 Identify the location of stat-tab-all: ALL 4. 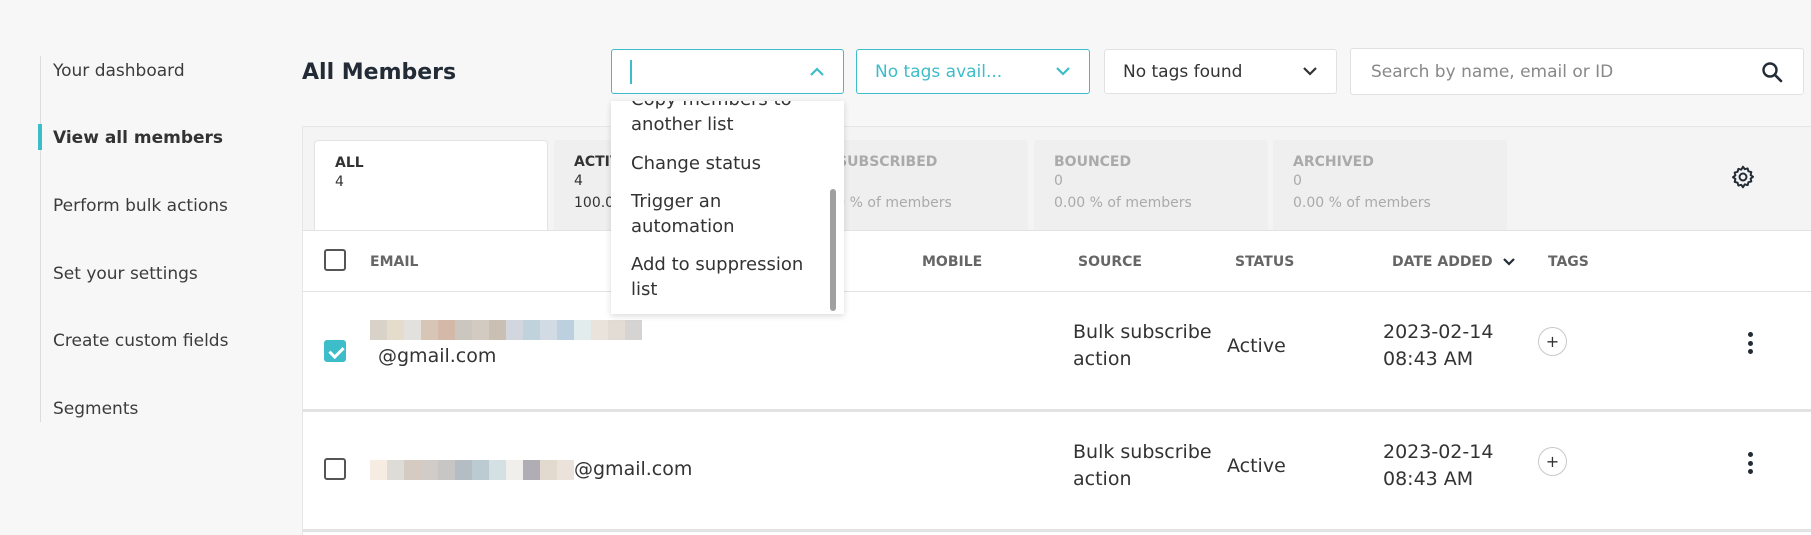
(431, 185).